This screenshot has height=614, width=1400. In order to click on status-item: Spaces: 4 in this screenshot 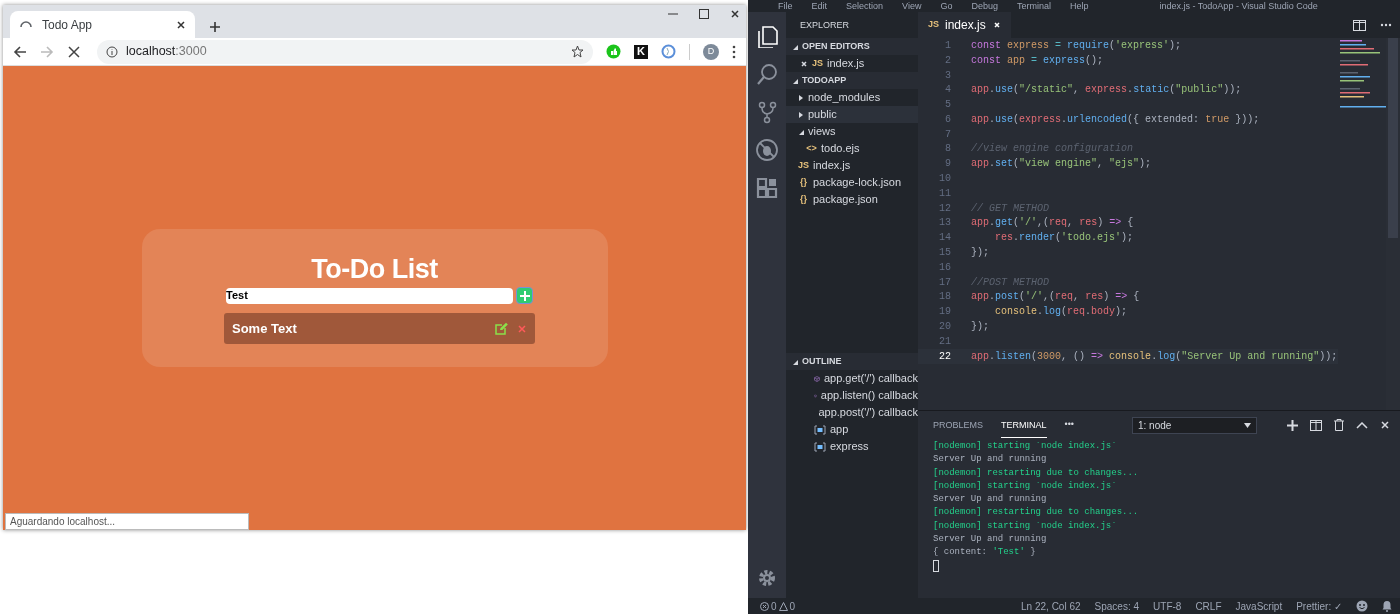, I will do `click(1117, 606)`.